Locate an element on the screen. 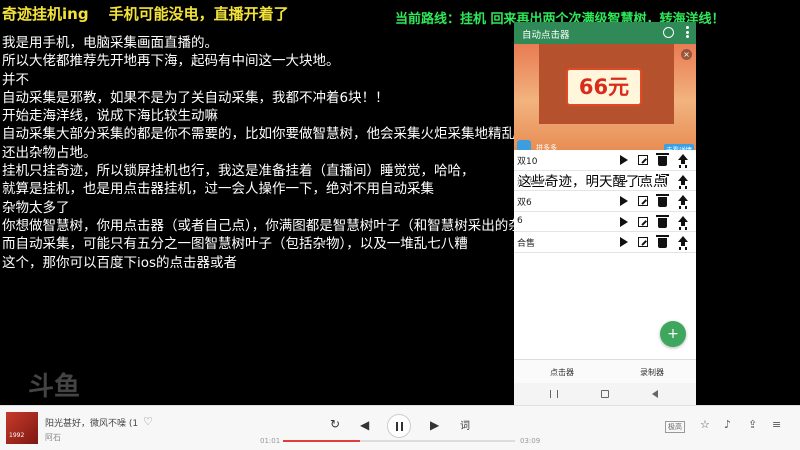  playlist-icon: ≡ is located at coordinates (776, 424).